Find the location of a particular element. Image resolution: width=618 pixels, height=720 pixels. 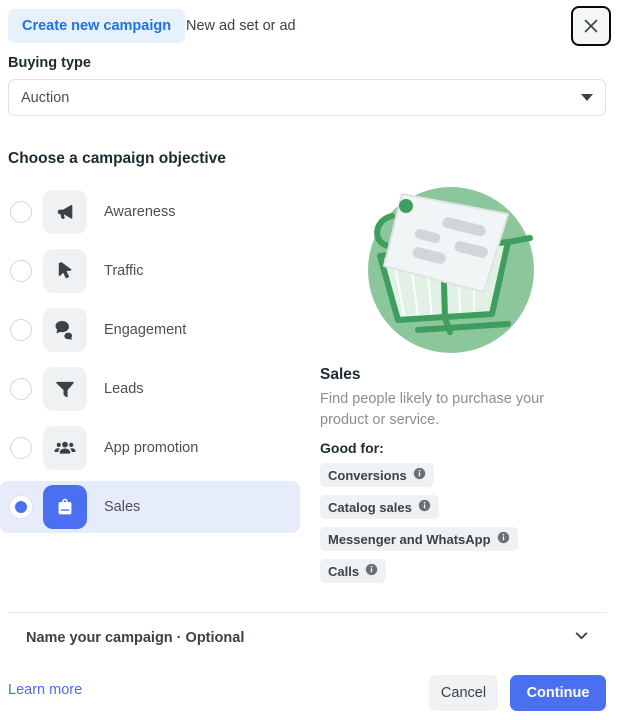

objective-label: Awareness is located at coordinates (140, 212).